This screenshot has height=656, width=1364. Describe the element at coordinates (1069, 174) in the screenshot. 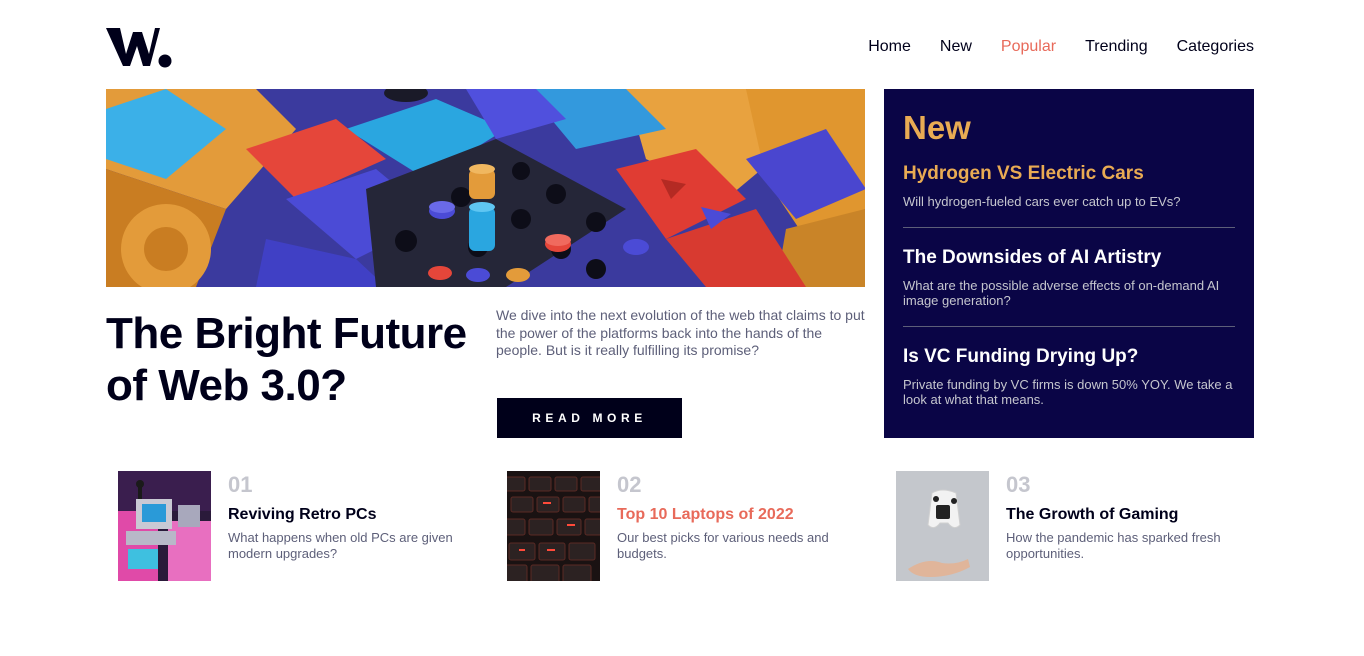

I see `new-item-title: Hydrogen VS Electric Cars` at that location.